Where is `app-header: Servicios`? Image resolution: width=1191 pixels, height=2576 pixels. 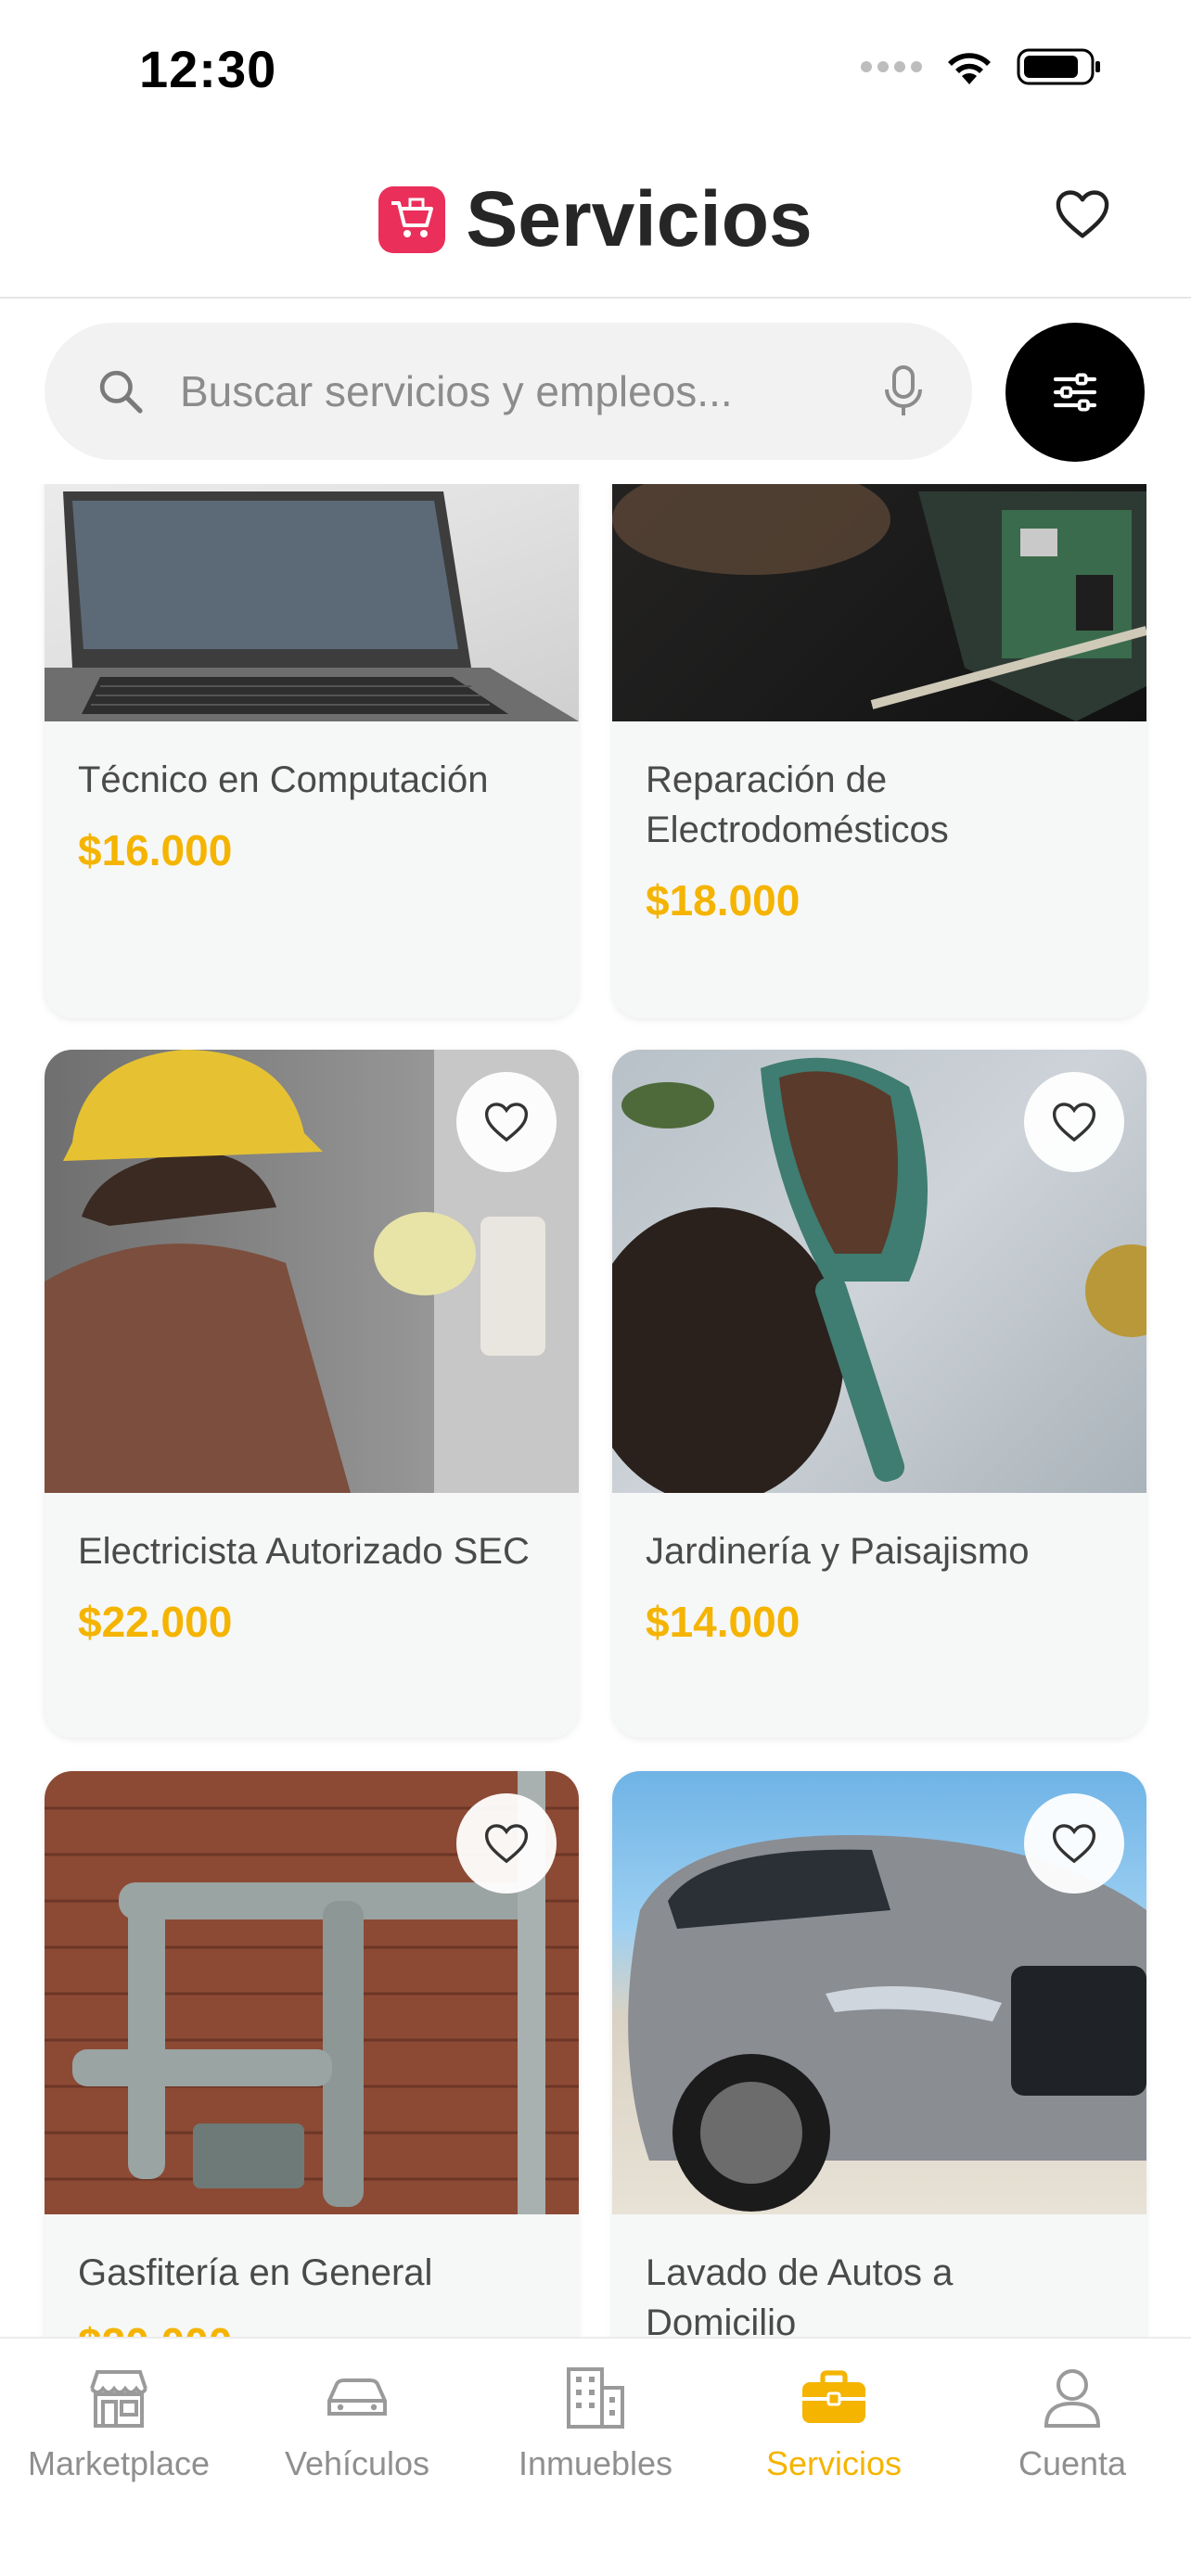 app-header: Servicios is located at coordinates (595, 219).